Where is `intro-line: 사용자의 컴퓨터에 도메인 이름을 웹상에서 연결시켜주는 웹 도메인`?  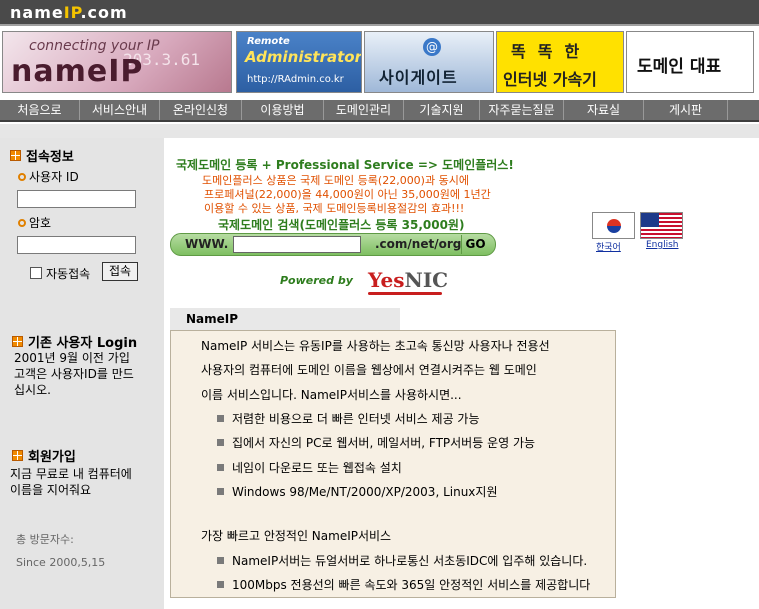
intro-line: 사용자의 컴퓨터에 도메인 이름을 웹상에서 연결시켜주는 웹 도메인 is located at coordinates (369, 370).